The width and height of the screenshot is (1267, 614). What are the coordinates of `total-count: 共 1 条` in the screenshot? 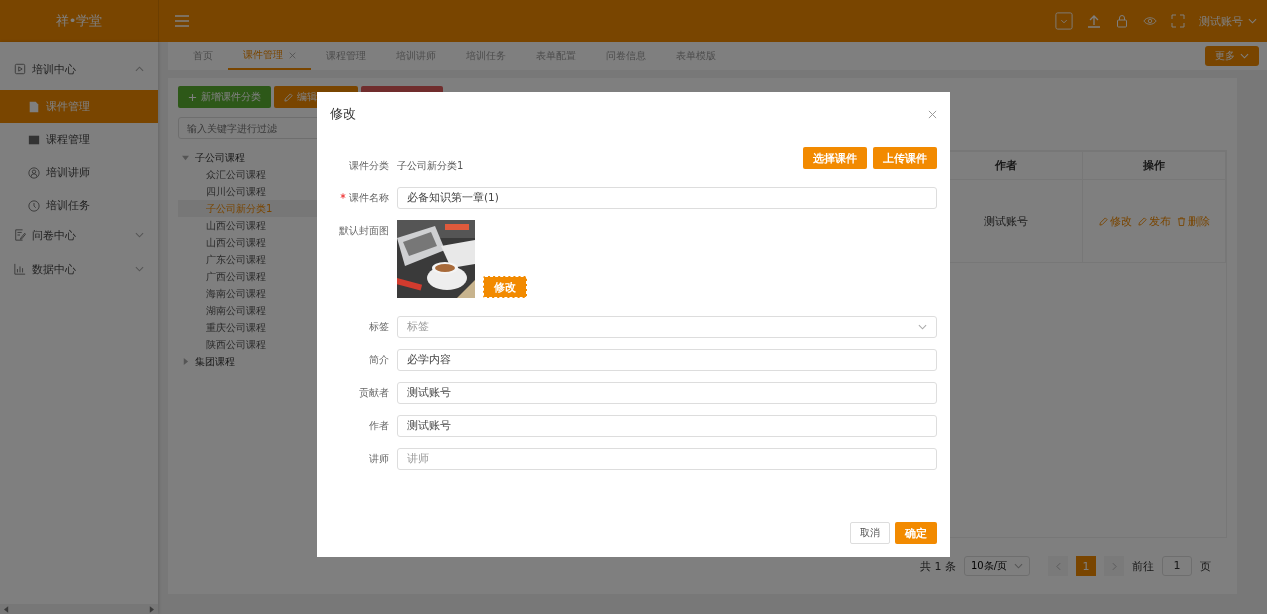 It's located at (938, 566).